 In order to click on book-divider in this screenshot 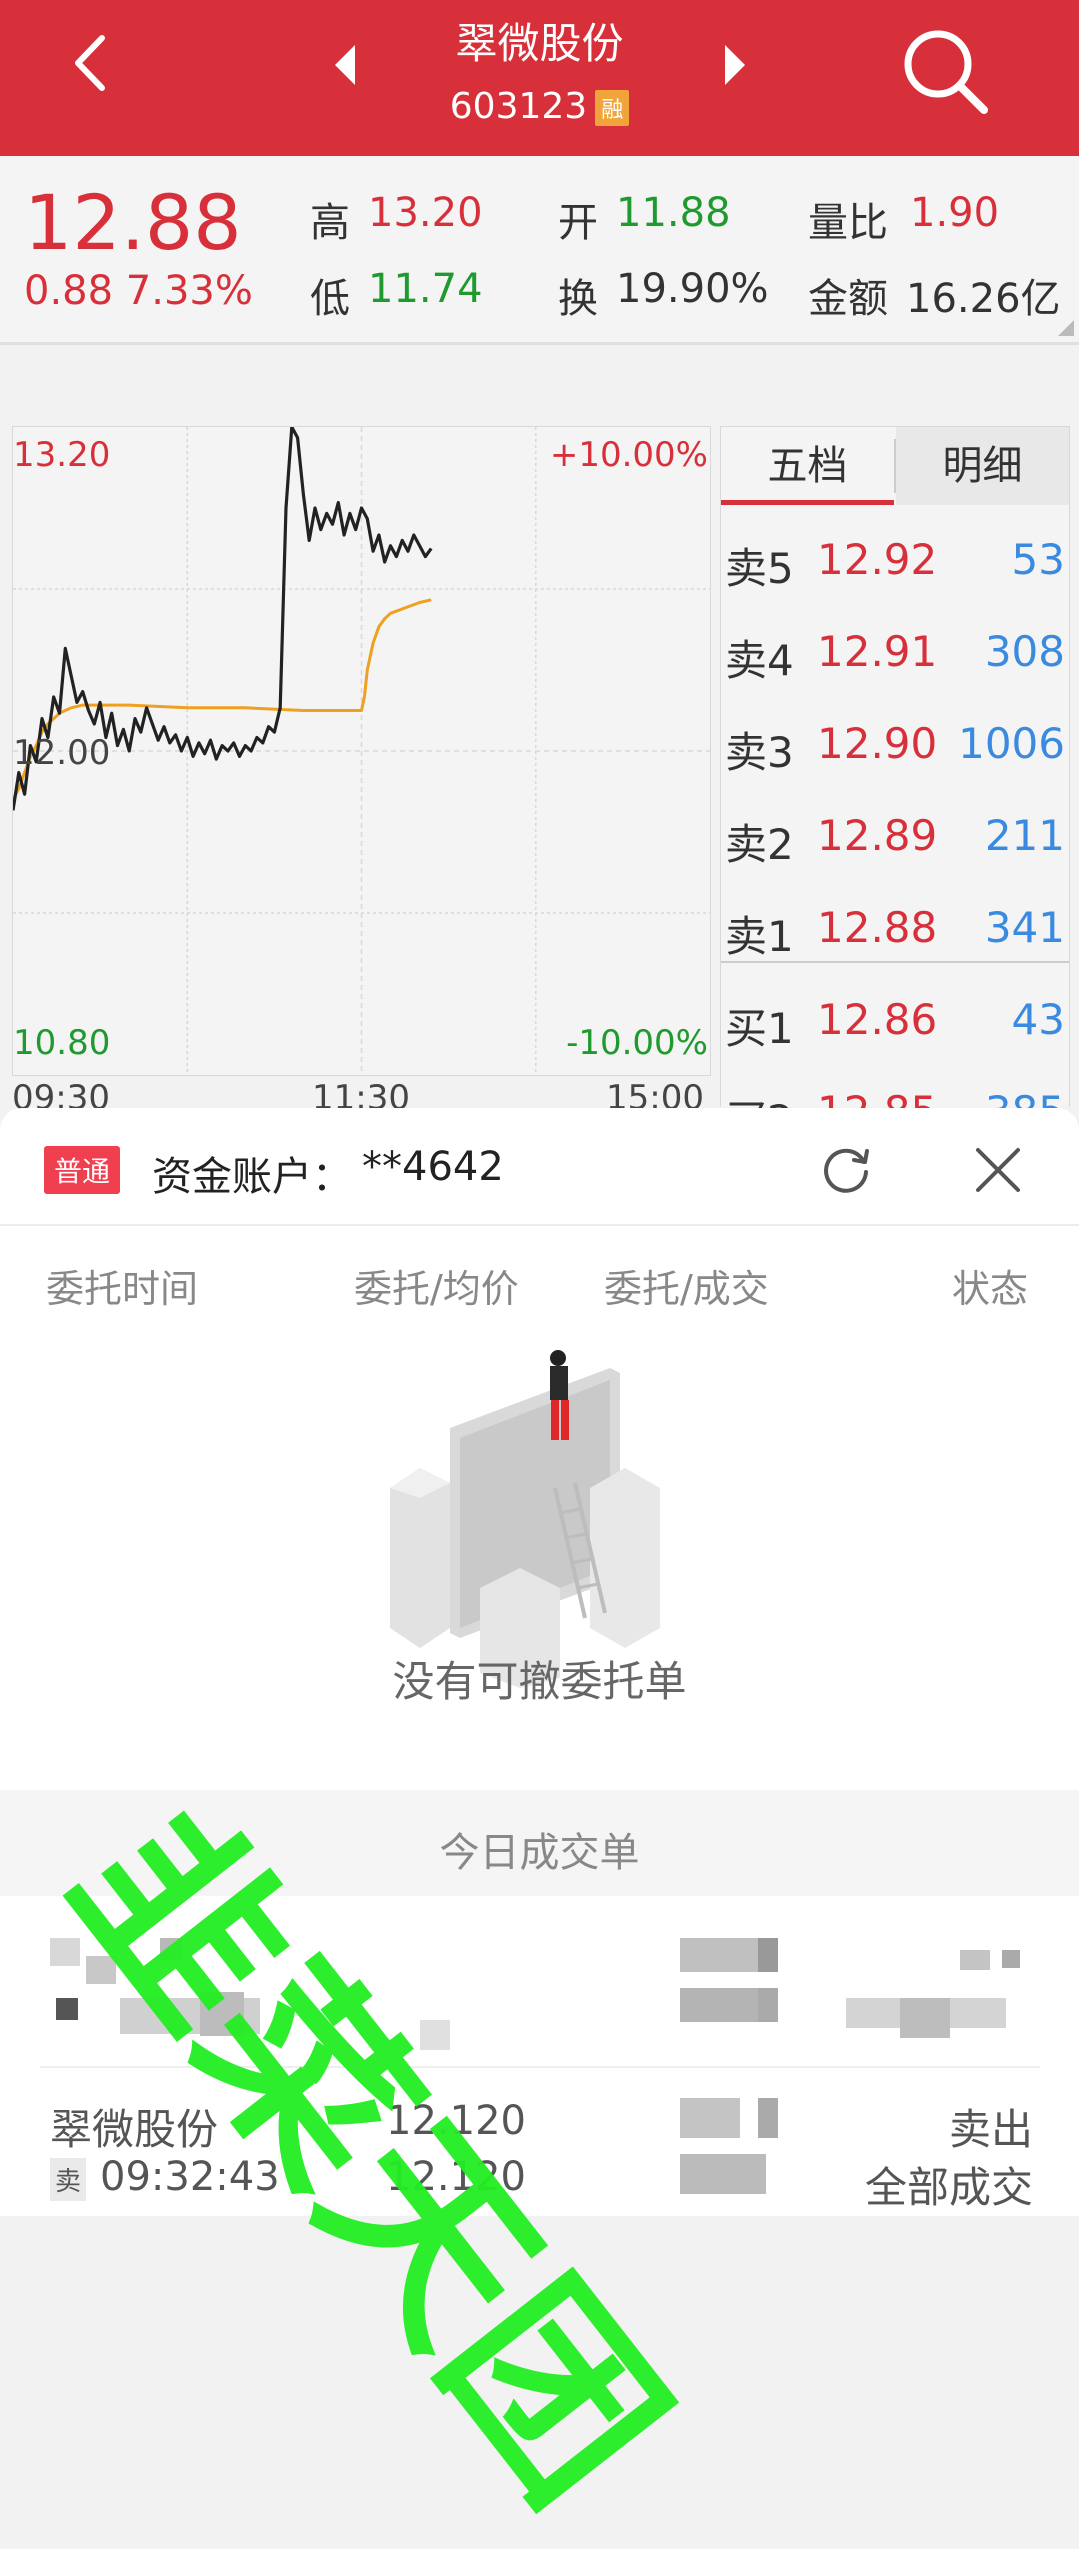, I will do `click(895, 962)`.